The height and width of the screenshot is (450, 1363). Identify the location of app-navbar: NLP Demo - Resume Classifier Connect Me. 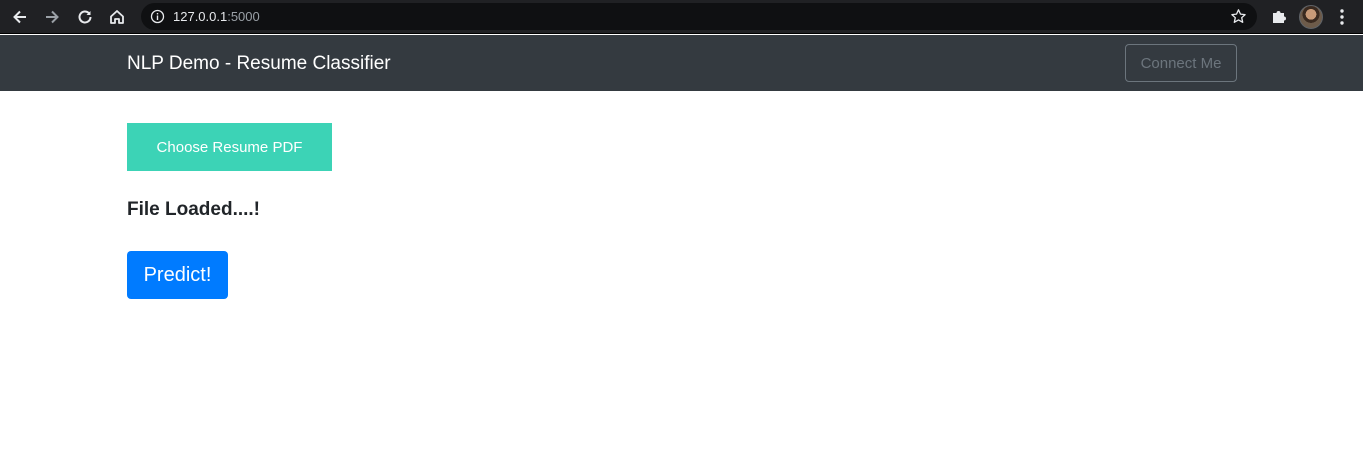
(681, 63).